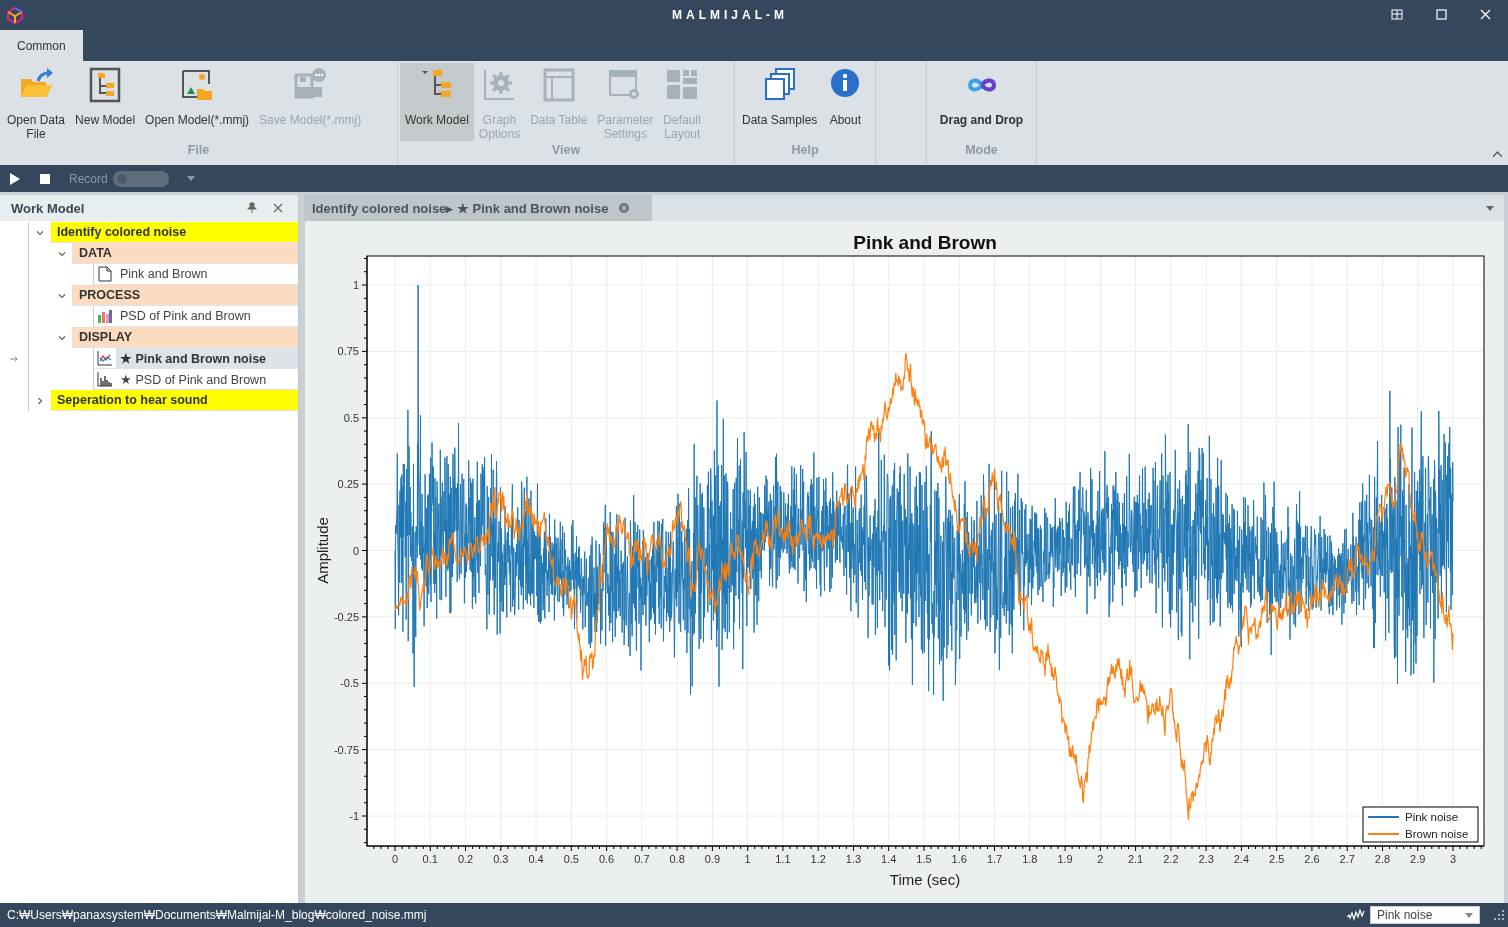  Describe the element at coordinates (185, 316) in the screenshot. I see `tree-item: PSD of Pink and Brown` at that location.